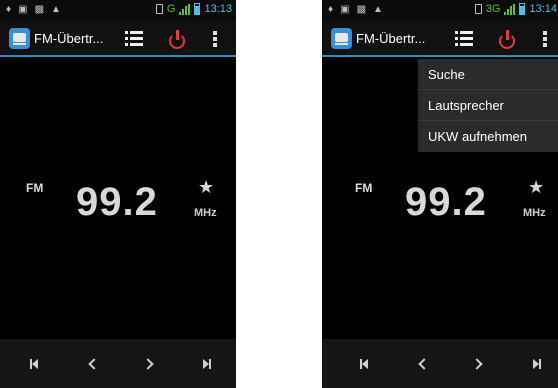 This screenshot has height=388, width=558. What do you see at coordinates (493, 9) in the screenshot?
I see `network-type: 3G` at bounding box center [493, 9].